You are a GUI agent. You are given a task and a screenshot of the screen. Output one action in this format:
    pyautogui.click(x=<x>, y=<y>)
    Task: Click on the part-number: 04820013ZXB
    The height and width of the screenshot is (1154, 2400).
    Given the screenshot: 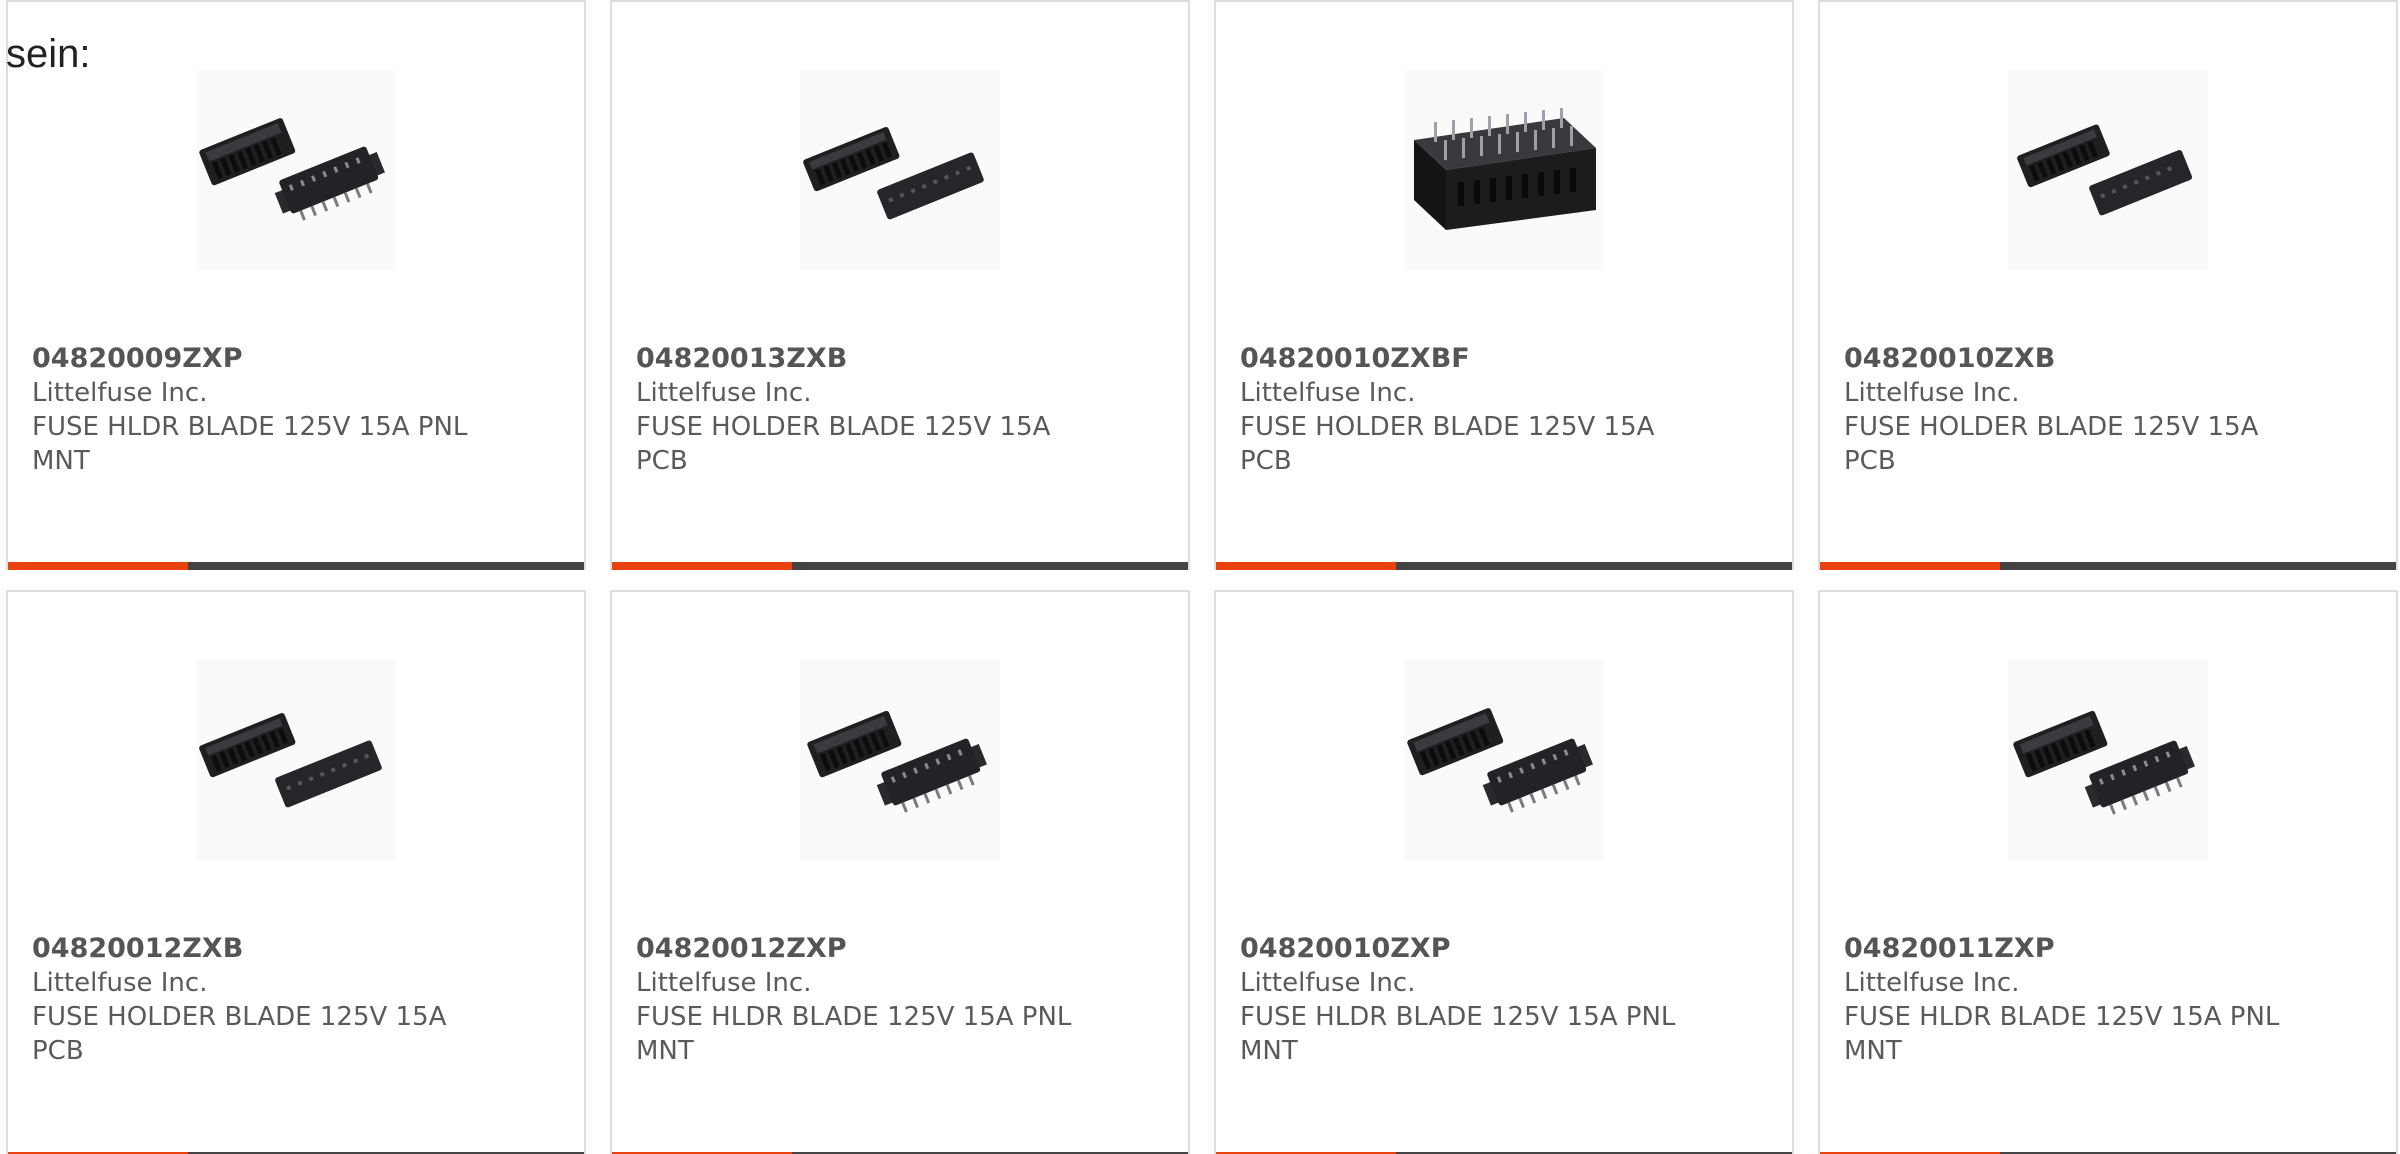 What is the action you would take?
    pyautogui.click(x=866, y=359)
    